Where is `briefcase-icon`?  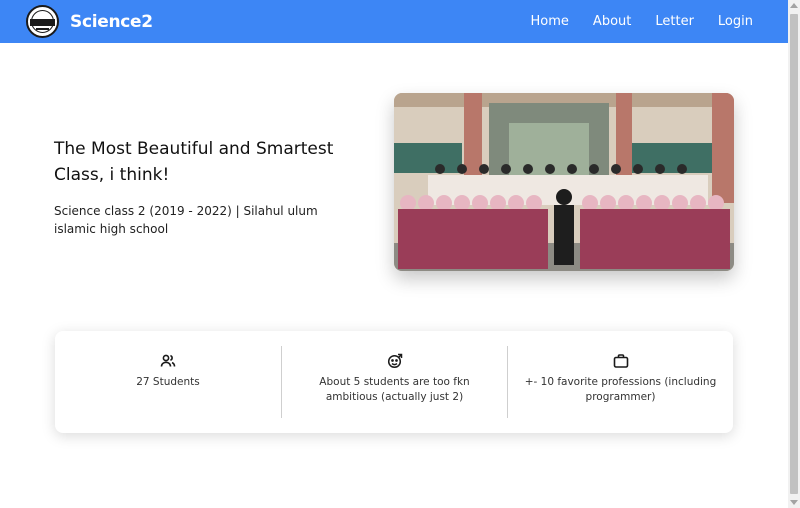
briefcase-icon is located at coordinates (620, 361).